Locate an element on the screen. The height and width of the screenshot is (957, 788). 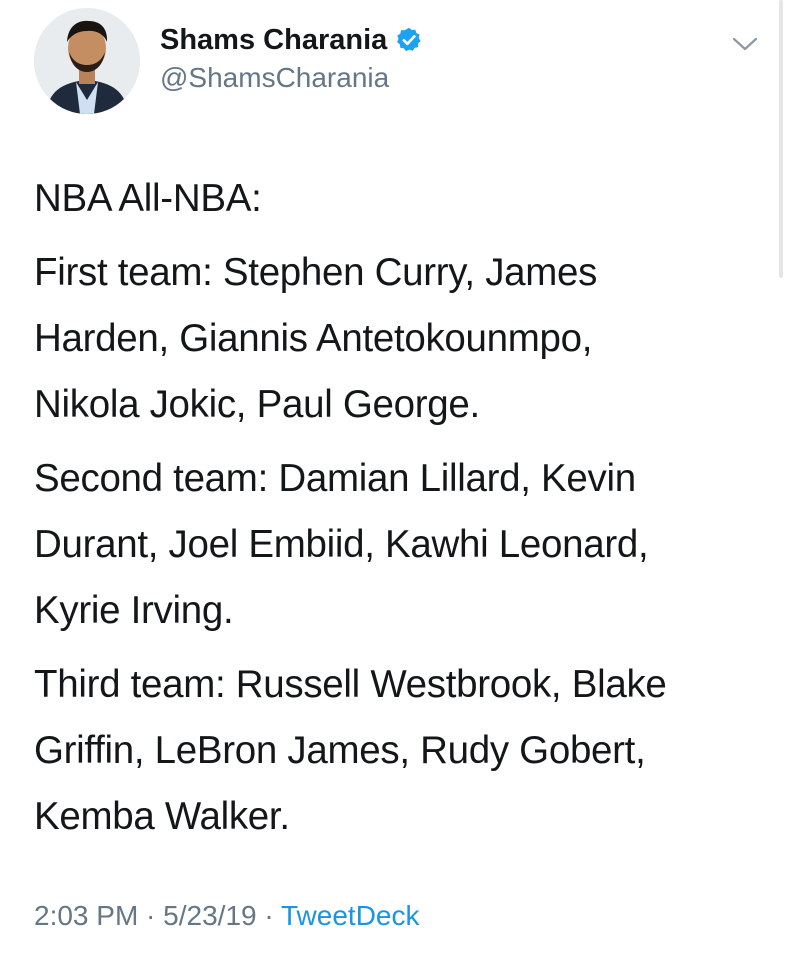
author-display-name: Shams Charania is located at coordinates (273, 40).